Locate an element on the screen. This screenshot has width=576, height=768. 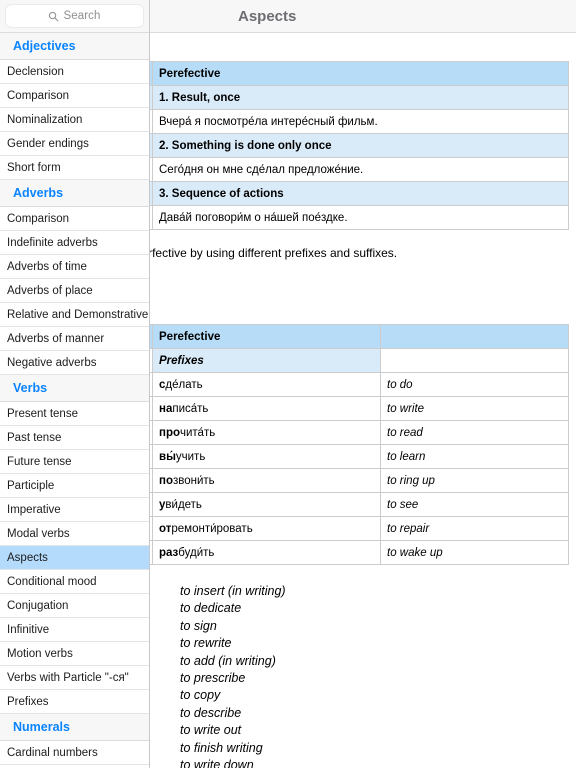
cell-perfective: 2. Something is done only once is located at coordinates (360, 145).